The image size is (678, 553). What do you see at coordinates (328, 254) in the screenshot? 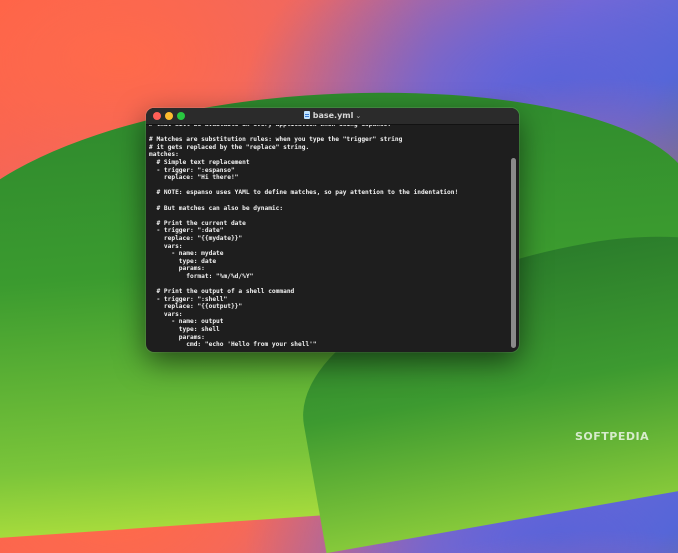
I see `code-line: - name: mydate` at bounding box center [328, 254].